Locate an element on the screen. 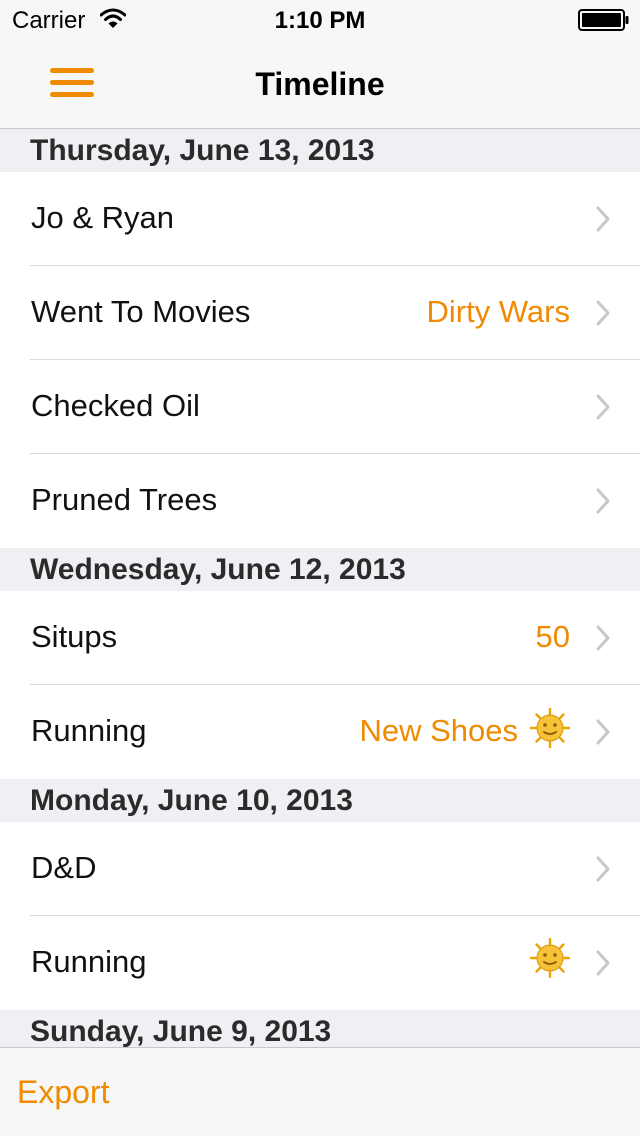  list-item-title: D&D is located at coordinates (64, 867).